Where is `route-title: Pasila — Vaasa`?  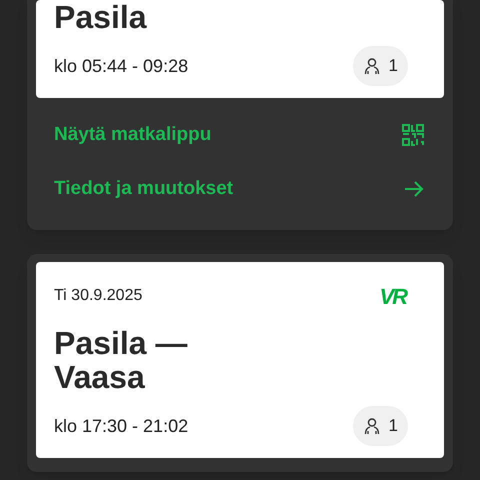
route-title: Pasila — Vaasa is located at coordinates (121, 360).